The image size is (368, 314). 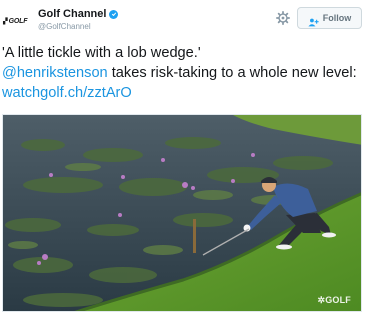 What do you see at coordinates (101, 53) in the screenshot?
I see `tweet-quote: 'A little tickle with a lob wedge.'` at bounding box center [101, 53].